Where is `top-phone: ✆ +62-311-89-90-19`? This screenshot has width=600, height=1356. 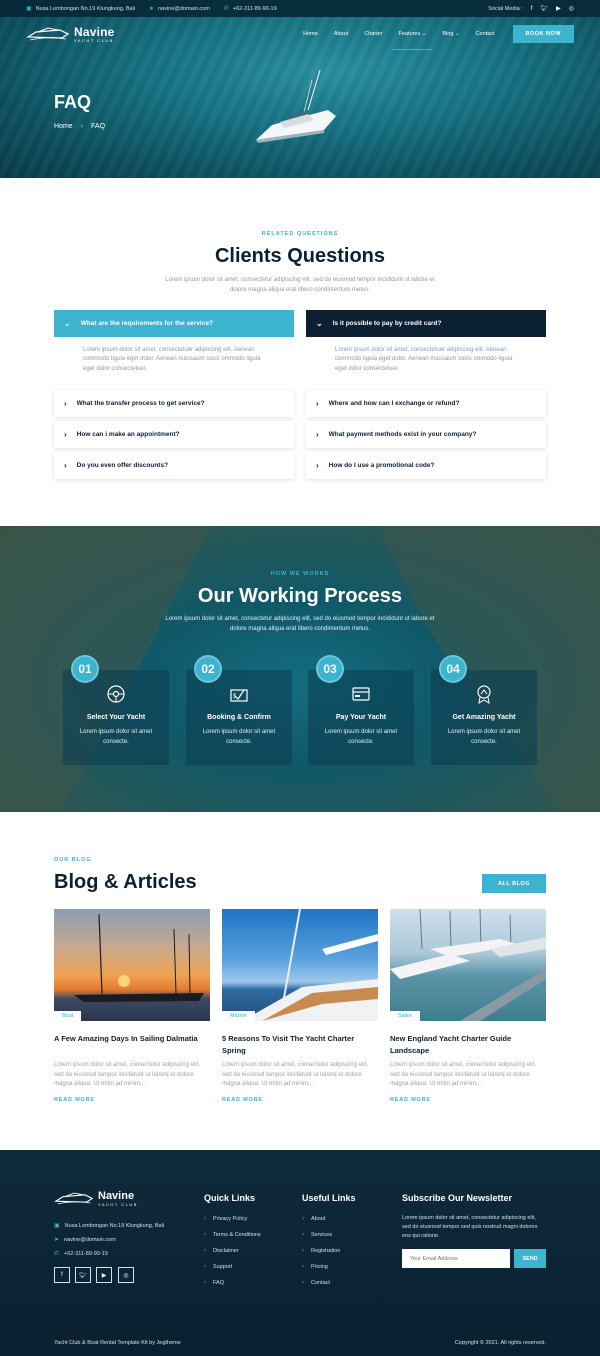 top-phone: ✆ +62-311-89-90-19 is located at coordinates (250, 9).